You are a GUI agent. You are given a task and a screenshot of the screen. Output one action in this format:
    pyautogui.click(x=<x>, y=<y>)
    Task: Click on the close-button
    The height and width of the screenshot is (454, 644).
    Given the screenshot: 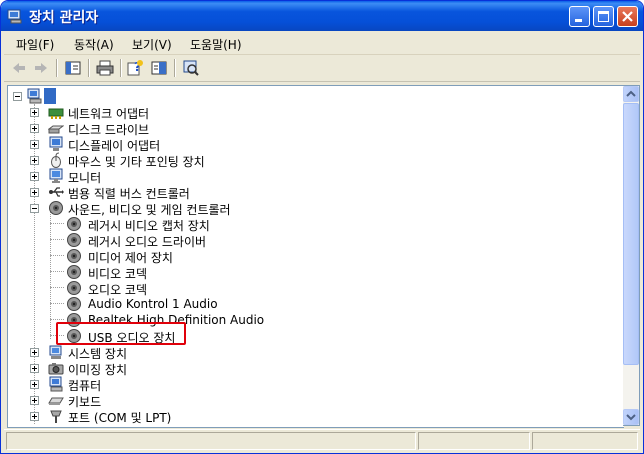 What is the action you would take?
    pyautogui.click(x=627, y=16)
    